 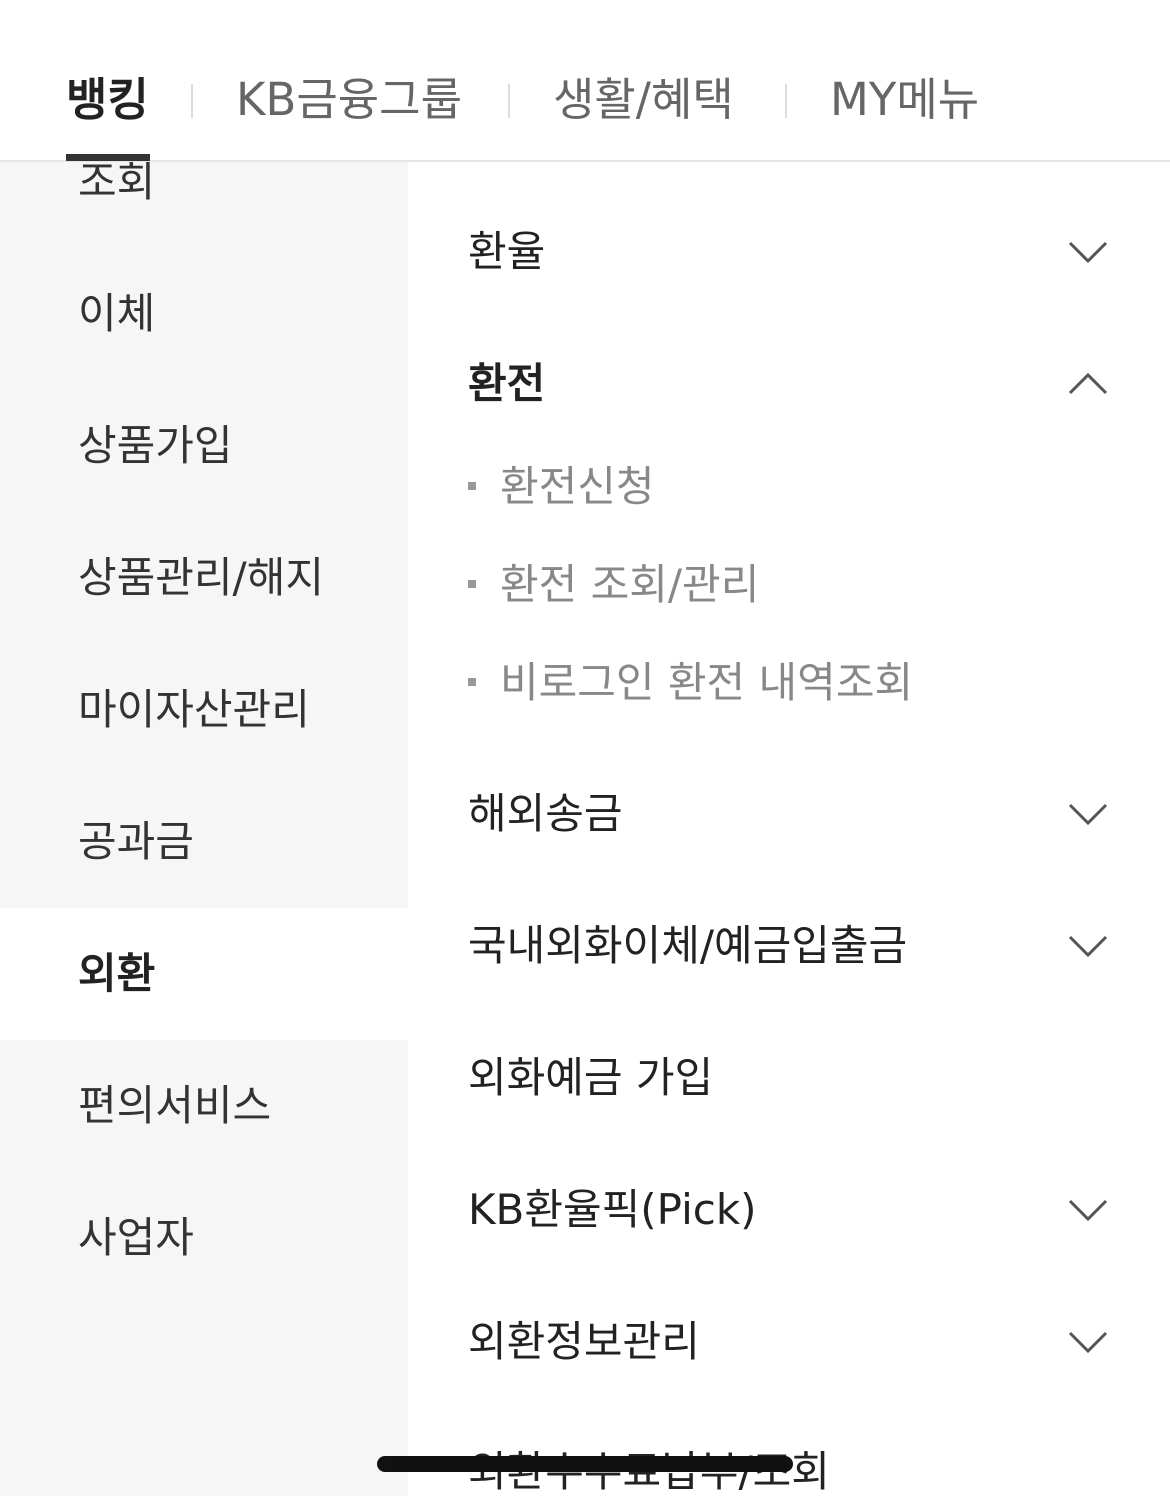 I want to click on menu-label: KB환율픽(Pick), so click(x=612, y=1209).